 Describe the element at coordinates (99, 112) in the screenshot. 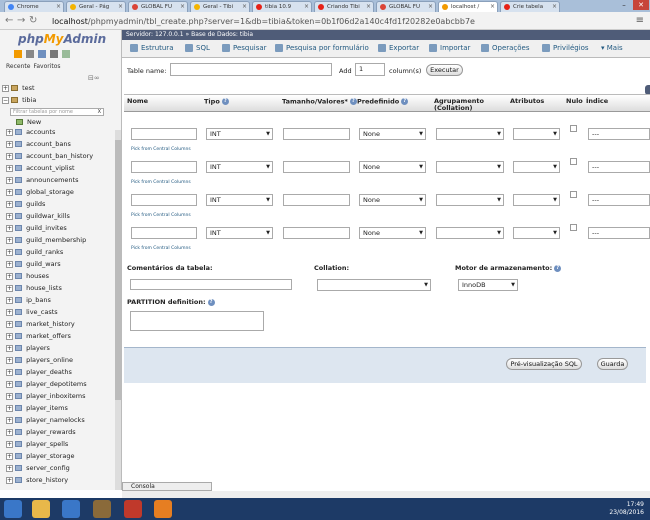

I see `clear-filter-icon: X` at that location.